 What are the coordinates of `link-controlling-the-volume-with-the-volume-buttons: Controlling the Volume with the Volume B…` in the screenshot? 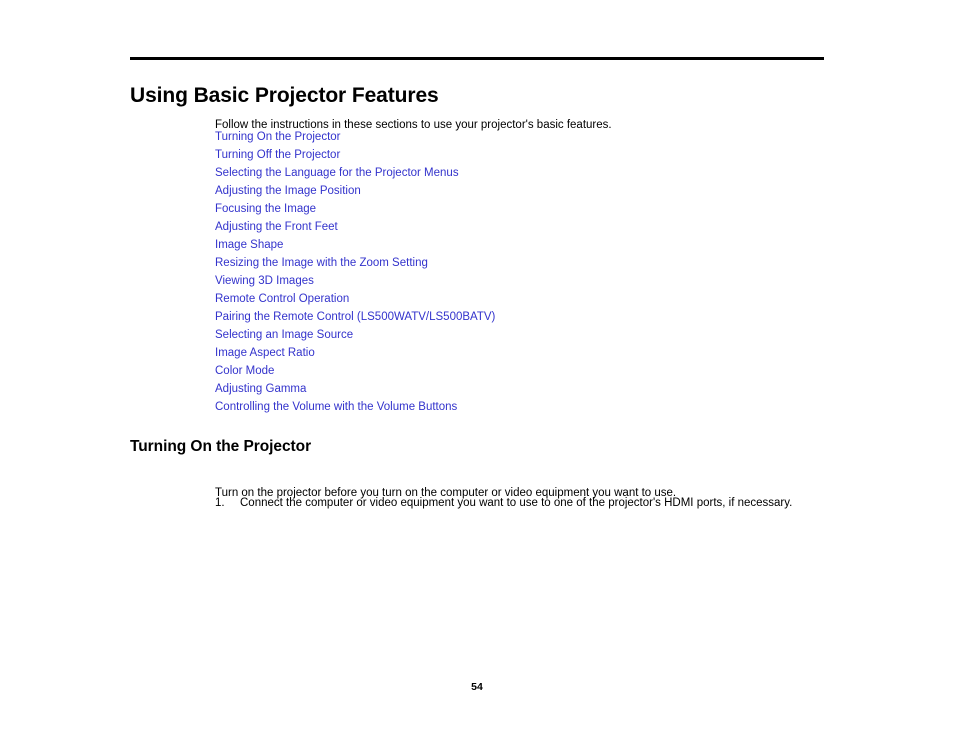 It's located at (336, 407).